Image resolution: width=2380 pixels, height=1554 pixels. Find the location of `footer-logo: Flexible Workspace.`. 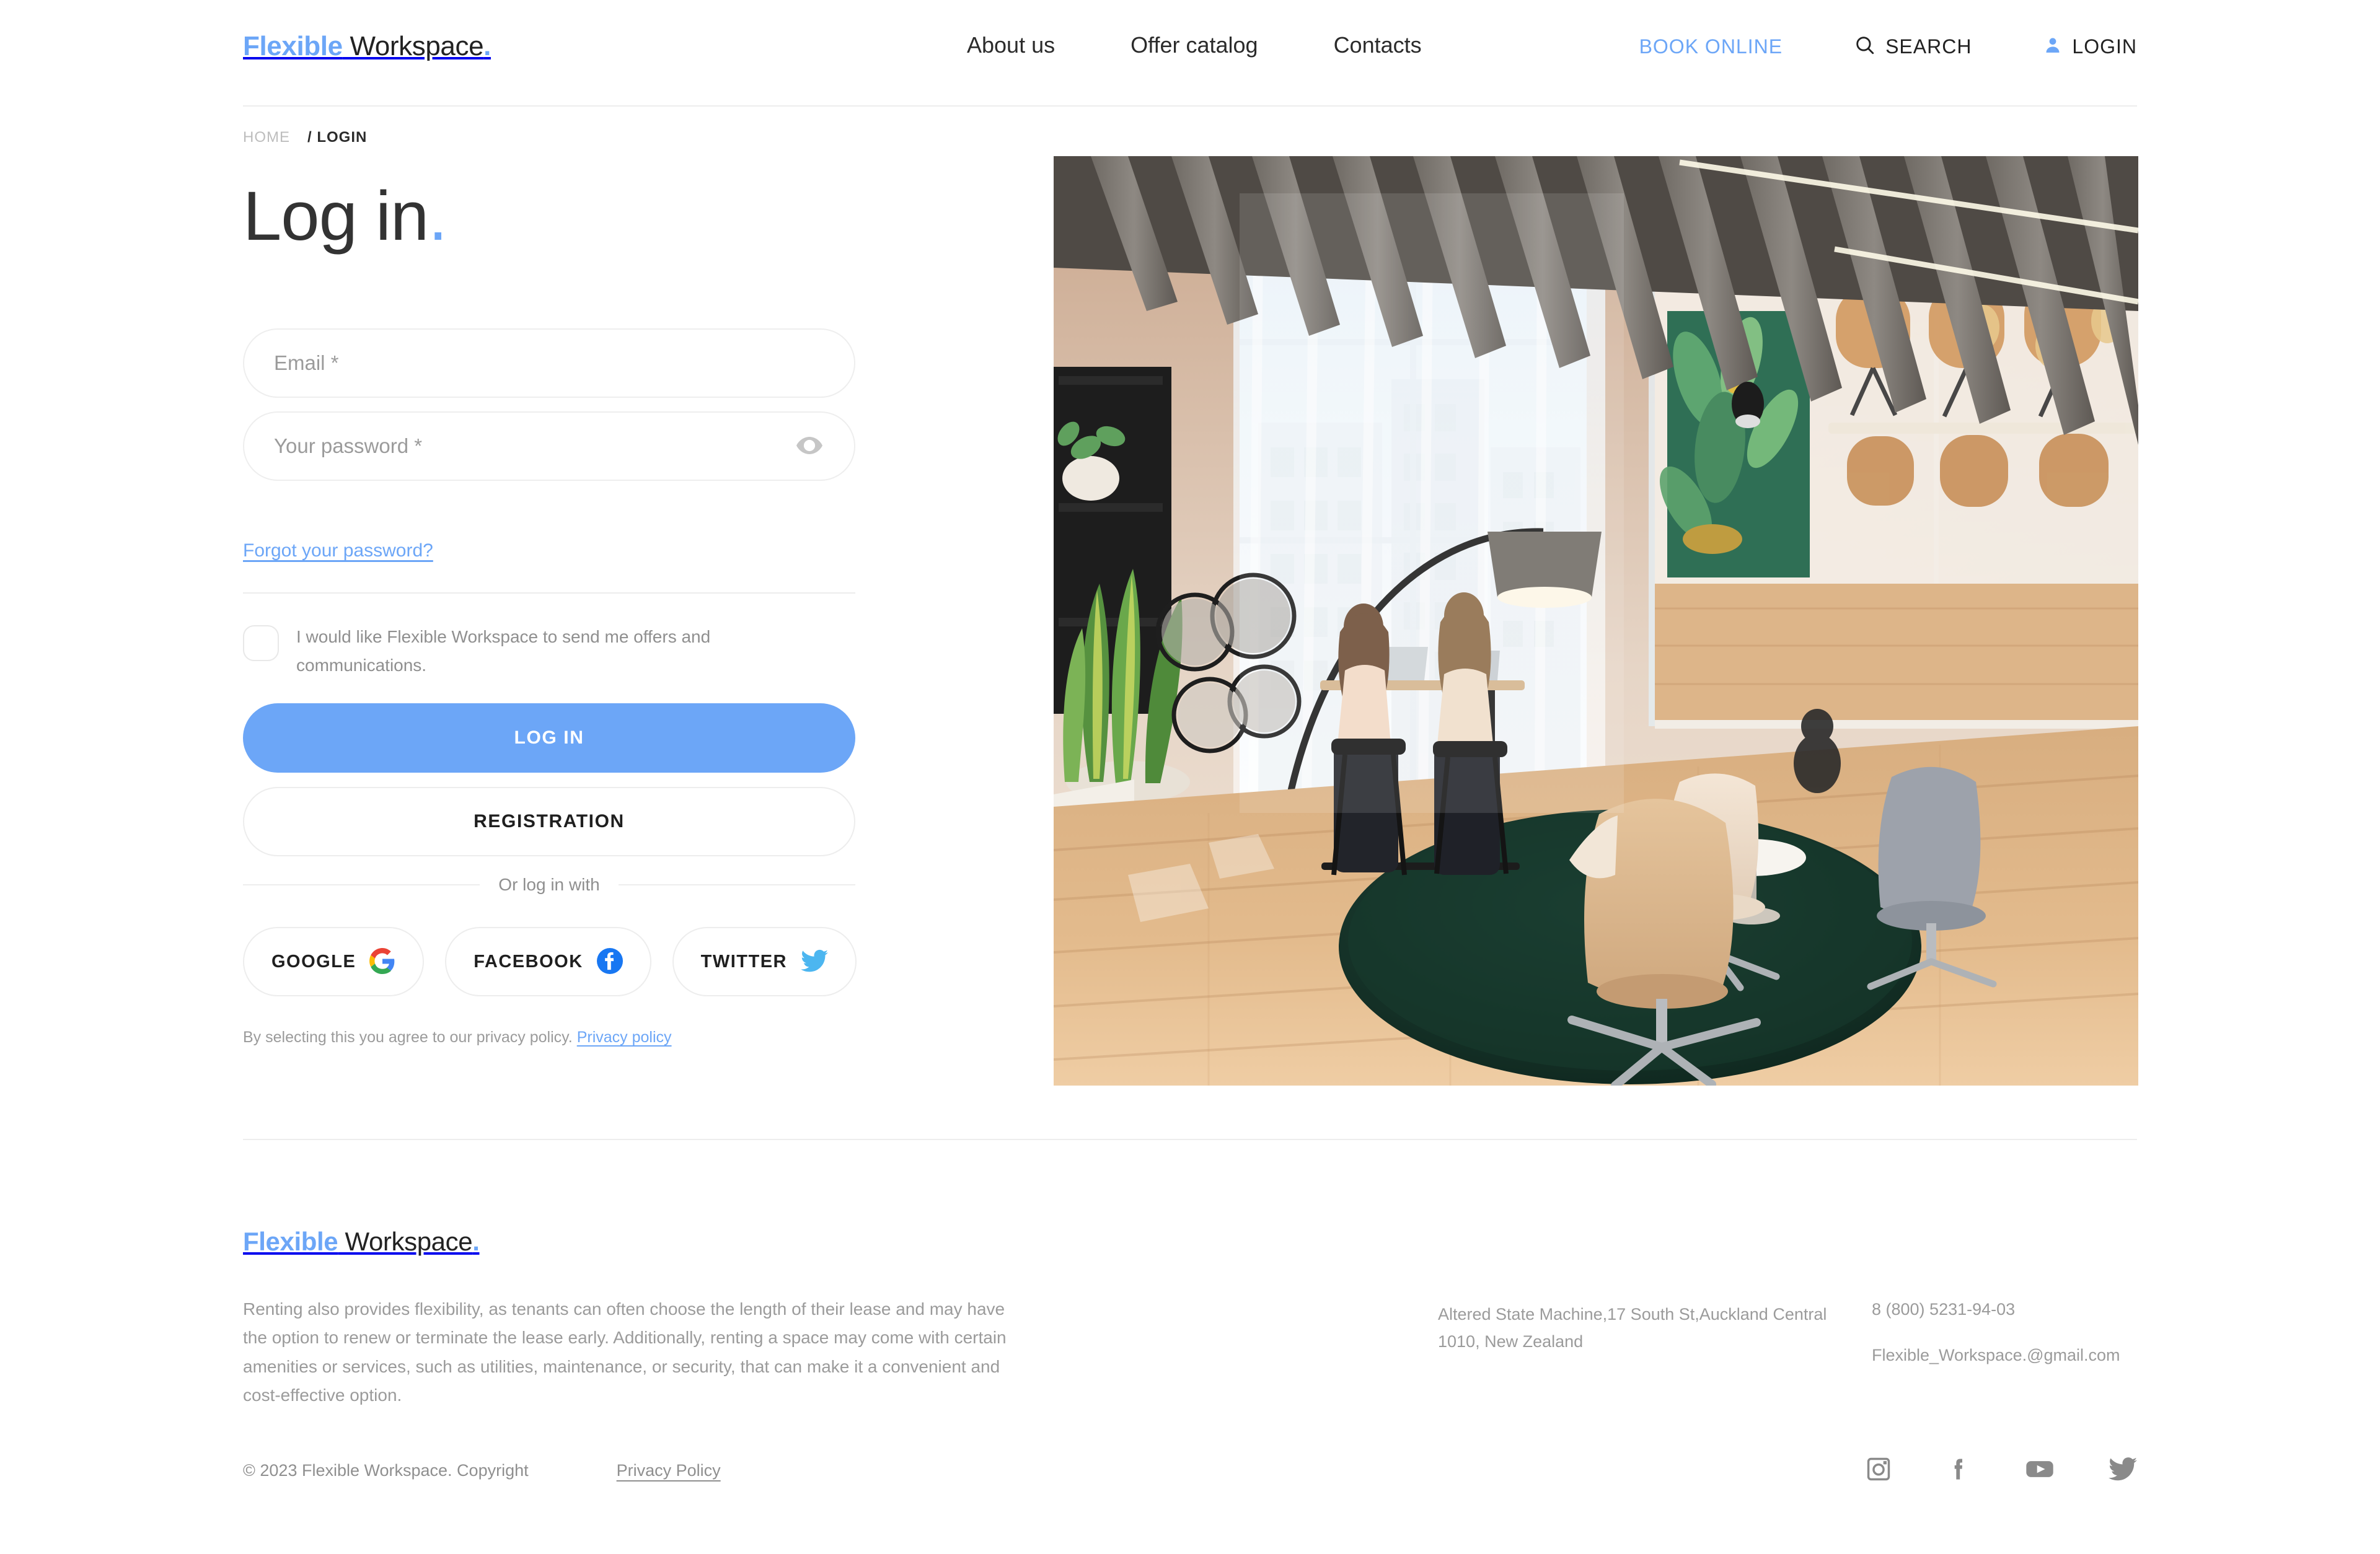

footer-logo: Flexible Workspace. is located at coordinates (361, 1242).